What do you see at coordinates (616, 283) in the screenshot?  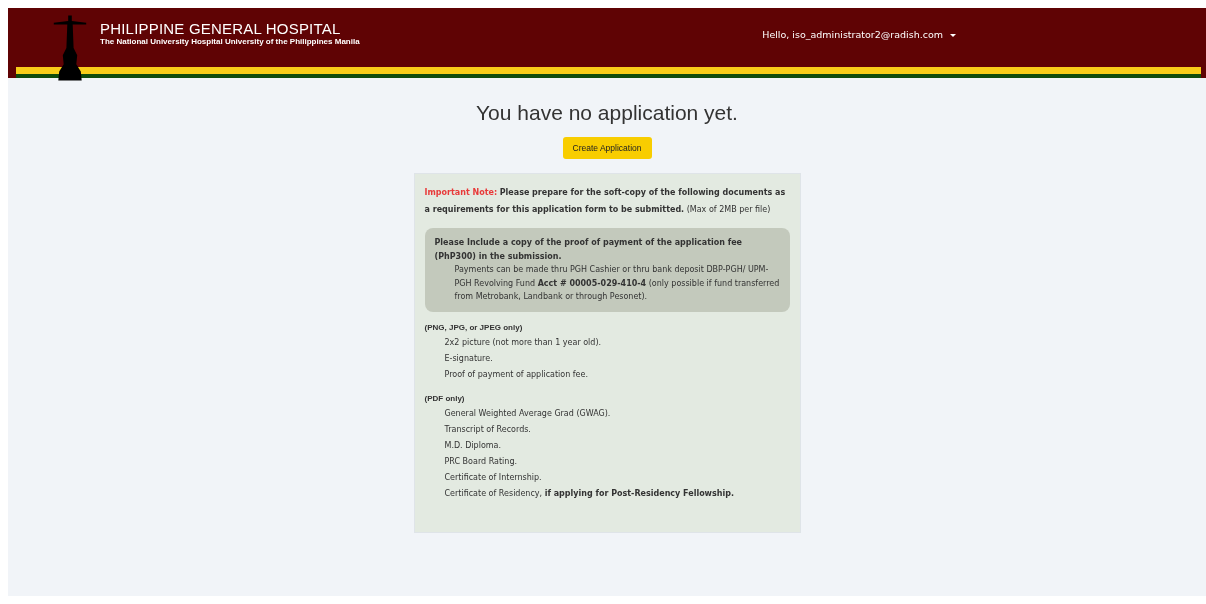 I see `payment-detail: Payments can be made thru PGH Cashier or thru bank deposit DBP-PGH/ UPM-PGH Revolving Fund Acct # 00005-029-410-4 (only possible if fund transferred from Metrobank, Landbank or through Pesonet).` at bounding box center [616, 283].